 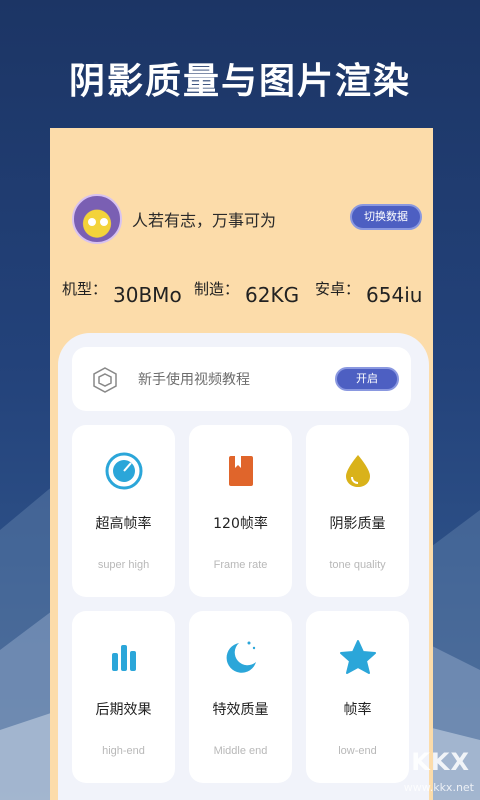 What do you see at coordinates (386, 217) in the screenshot?
I see `switch-data-button: 切换数据` at bounding box center [386, 217].